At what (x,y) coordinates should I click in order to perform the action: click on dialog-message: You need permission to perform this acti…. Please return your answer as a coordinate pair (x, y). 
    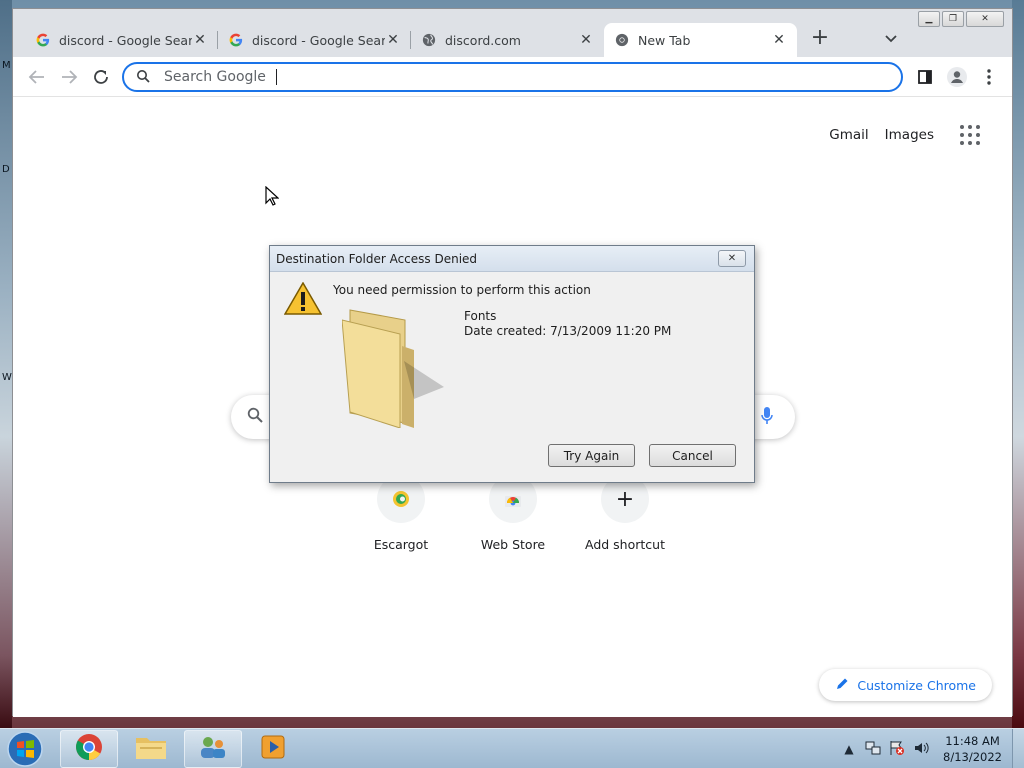
    Looking at the image, I should click on (462, 290).